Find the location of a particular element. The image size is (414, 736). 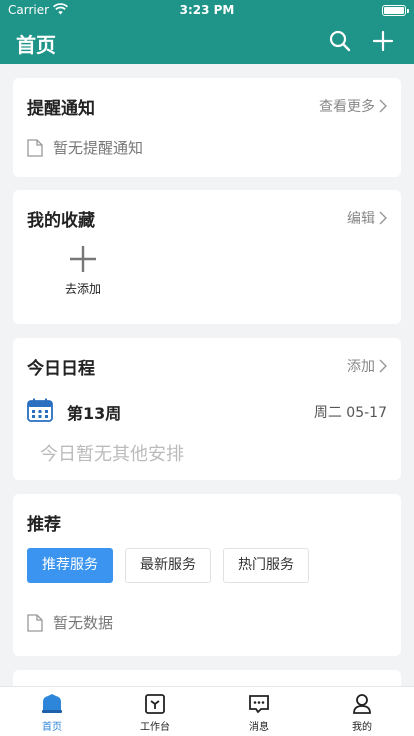

workbench-icon is located at coordinates (155, 704).